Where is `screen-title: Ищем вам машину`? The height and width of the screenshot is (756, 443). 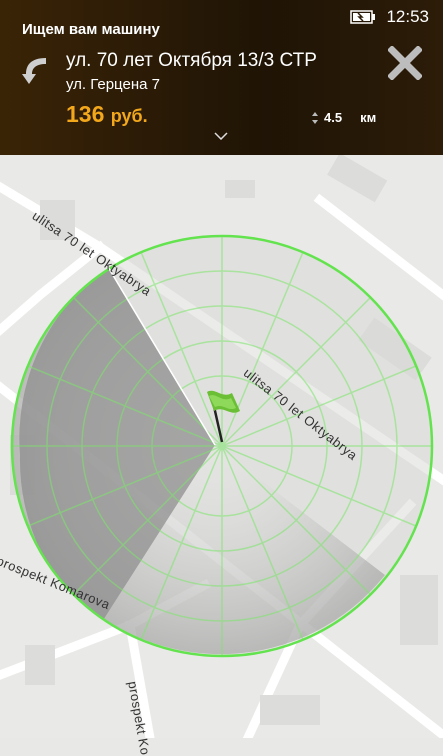 screen-title: Ищем вам машину is located at coordinates (91, 29).